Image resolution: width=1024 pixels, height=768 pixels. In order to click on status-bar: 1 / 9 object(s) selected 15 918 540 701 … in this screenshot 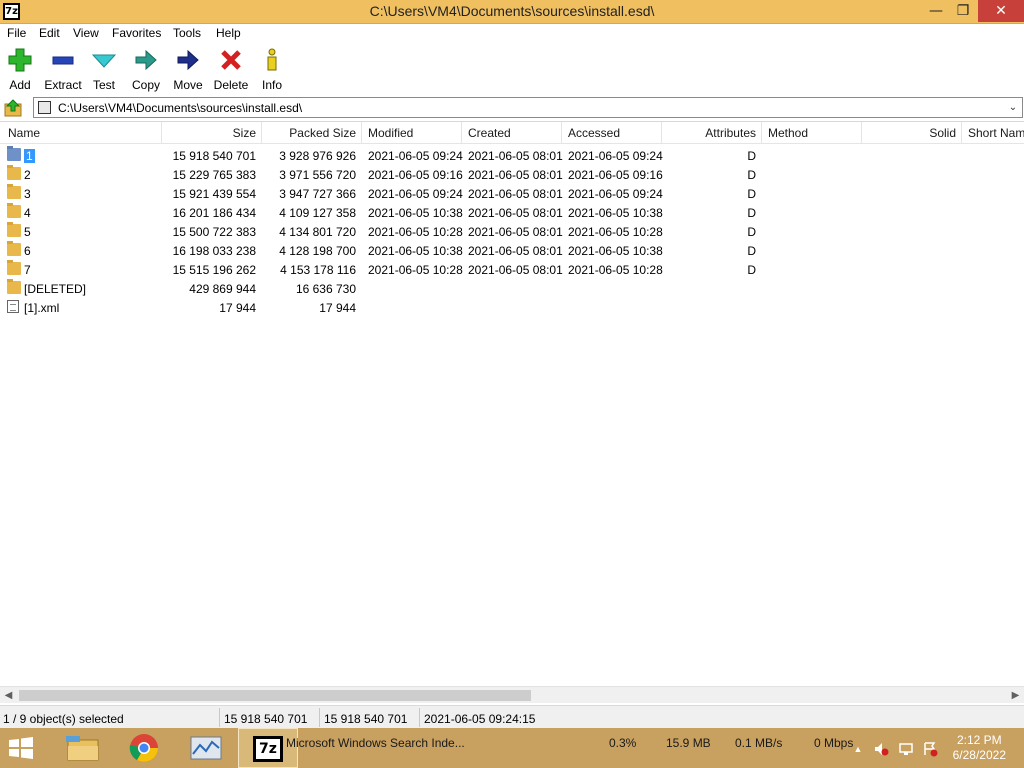, I will do `click(512, 716)`.